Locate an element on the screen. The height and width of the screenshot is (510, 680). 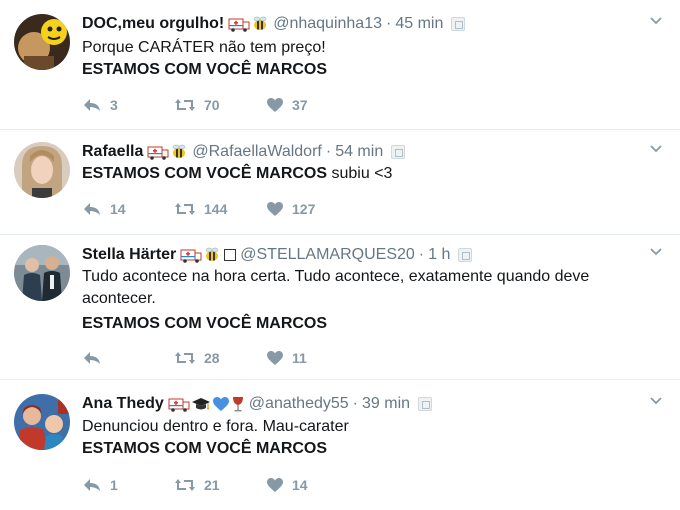
retweet-button: 28 is located at coordinates (220, 358).